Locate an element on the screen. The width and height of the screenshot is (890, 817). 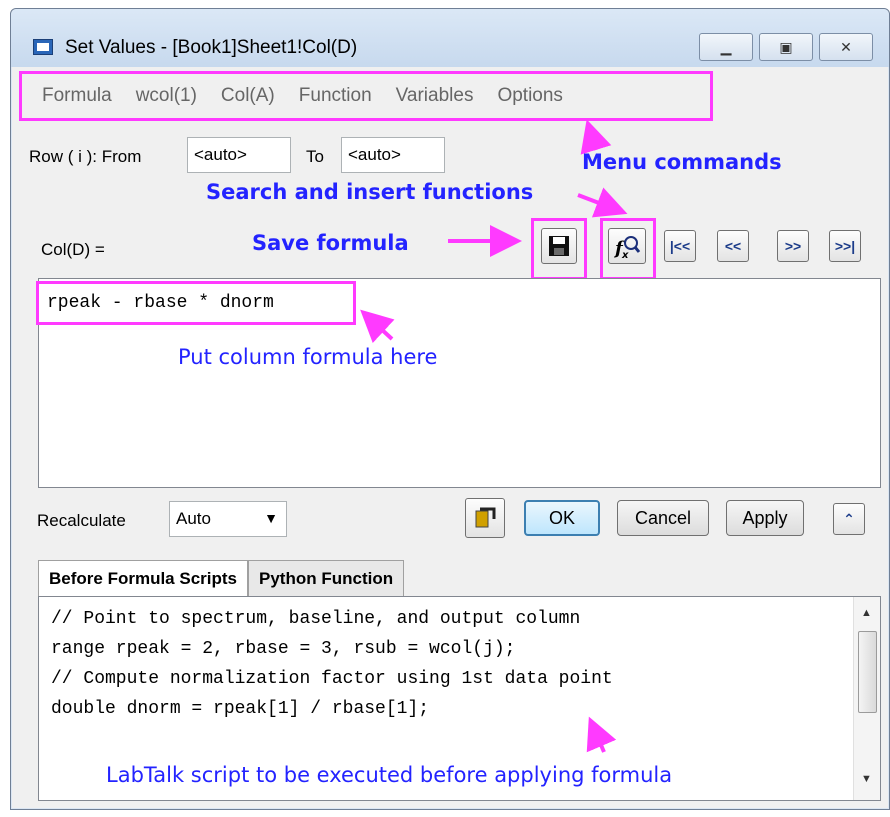
menu-variables: Variables is located at coordinates (435, 96).